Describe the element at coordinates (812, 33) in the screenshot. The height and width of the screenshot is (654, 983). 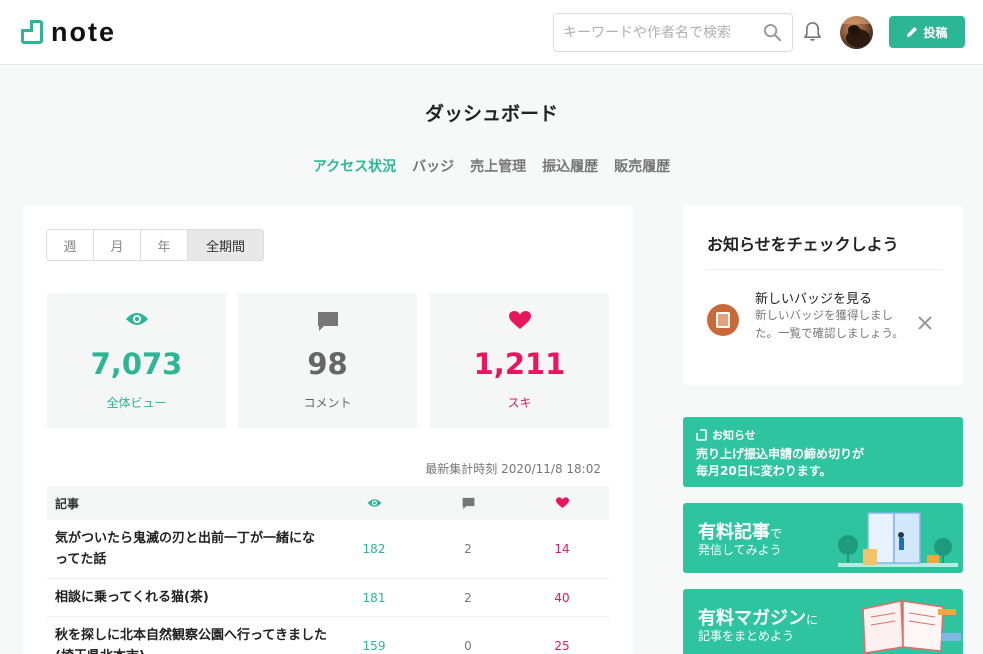
I see `bell-icon` at that location.